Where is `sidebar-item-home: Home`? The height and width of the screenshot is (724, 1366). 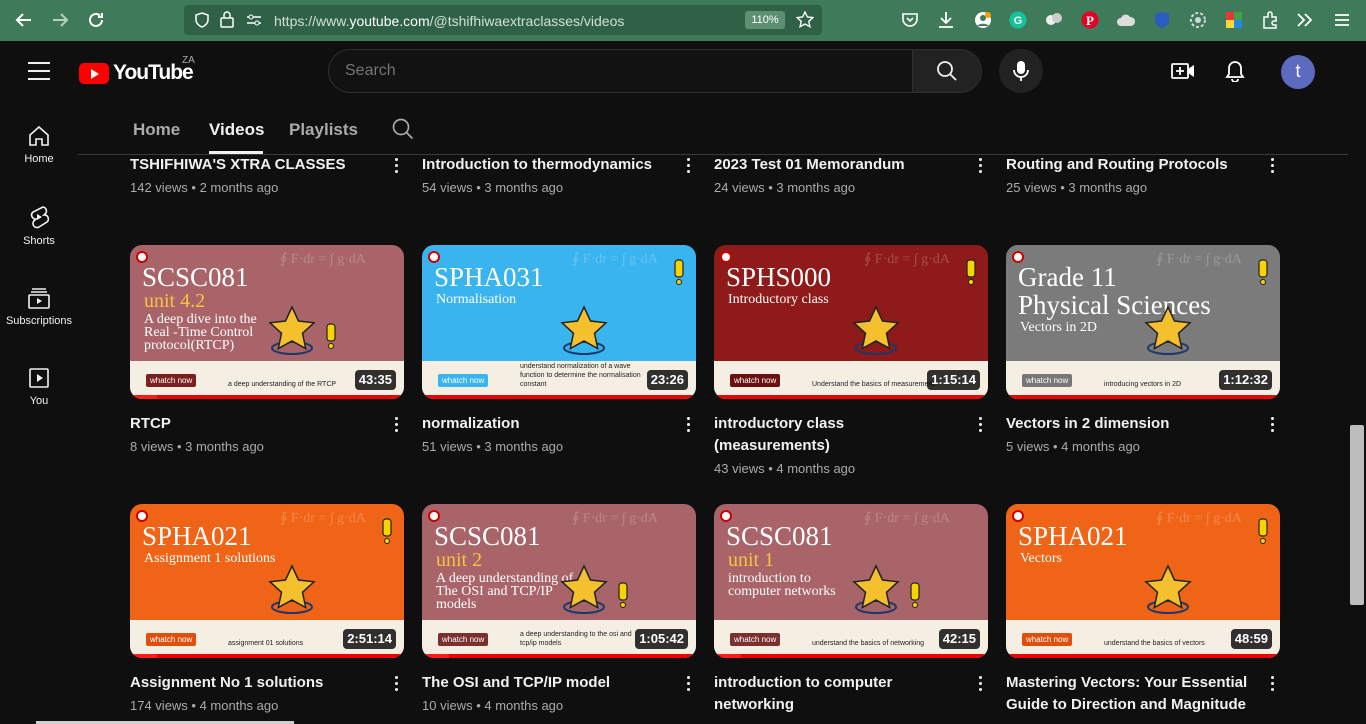 sidebar-item-home: Home is located at coordinates (39, 161).